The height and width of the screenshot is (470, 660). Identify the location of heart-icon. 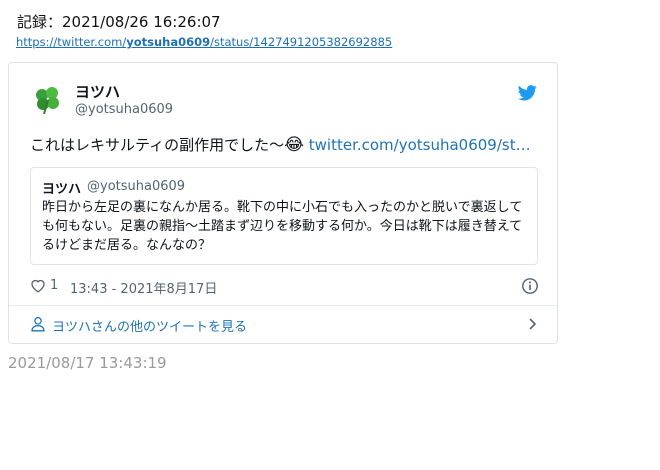
(38, 285).